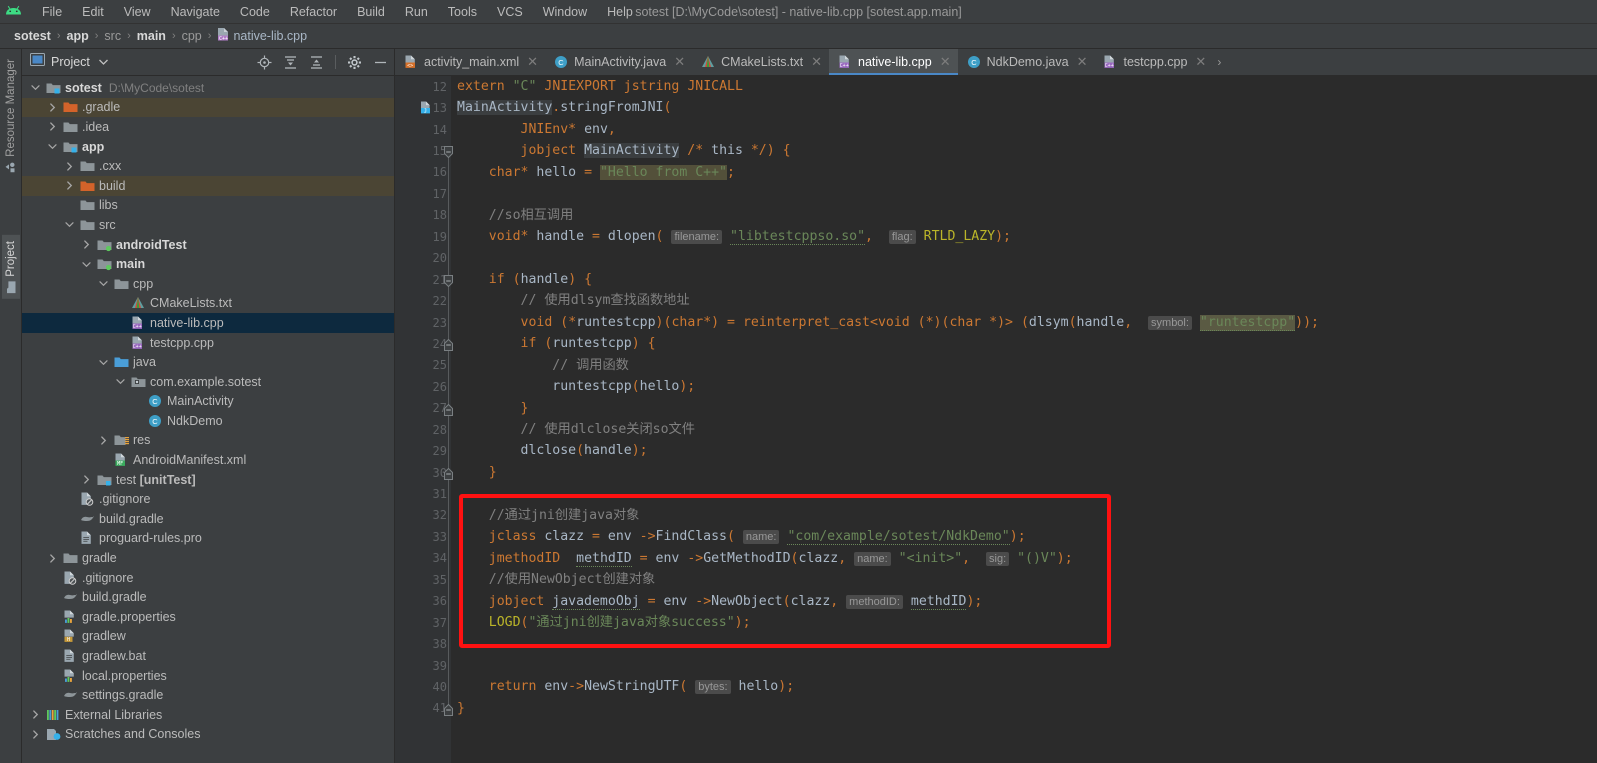  Describe the element at coordinates (1027, 343) in the screenshot. I see `code-line: if (runtestcpp) {` at that location.